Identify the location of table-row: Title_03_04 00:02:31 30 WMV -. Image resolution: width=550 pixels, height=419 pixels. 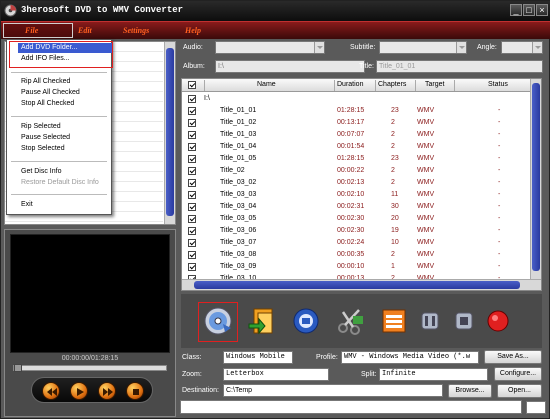
(356, 207).